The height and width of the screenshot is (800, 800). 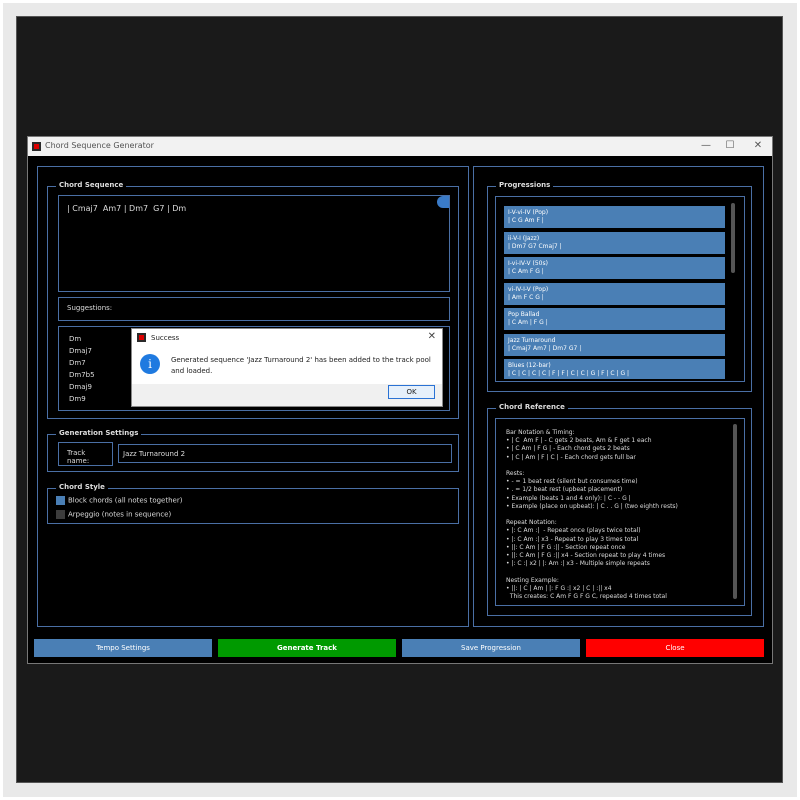 I want to click on tempo-settings-button: Tempo Settings, so click(x=123, y=648).